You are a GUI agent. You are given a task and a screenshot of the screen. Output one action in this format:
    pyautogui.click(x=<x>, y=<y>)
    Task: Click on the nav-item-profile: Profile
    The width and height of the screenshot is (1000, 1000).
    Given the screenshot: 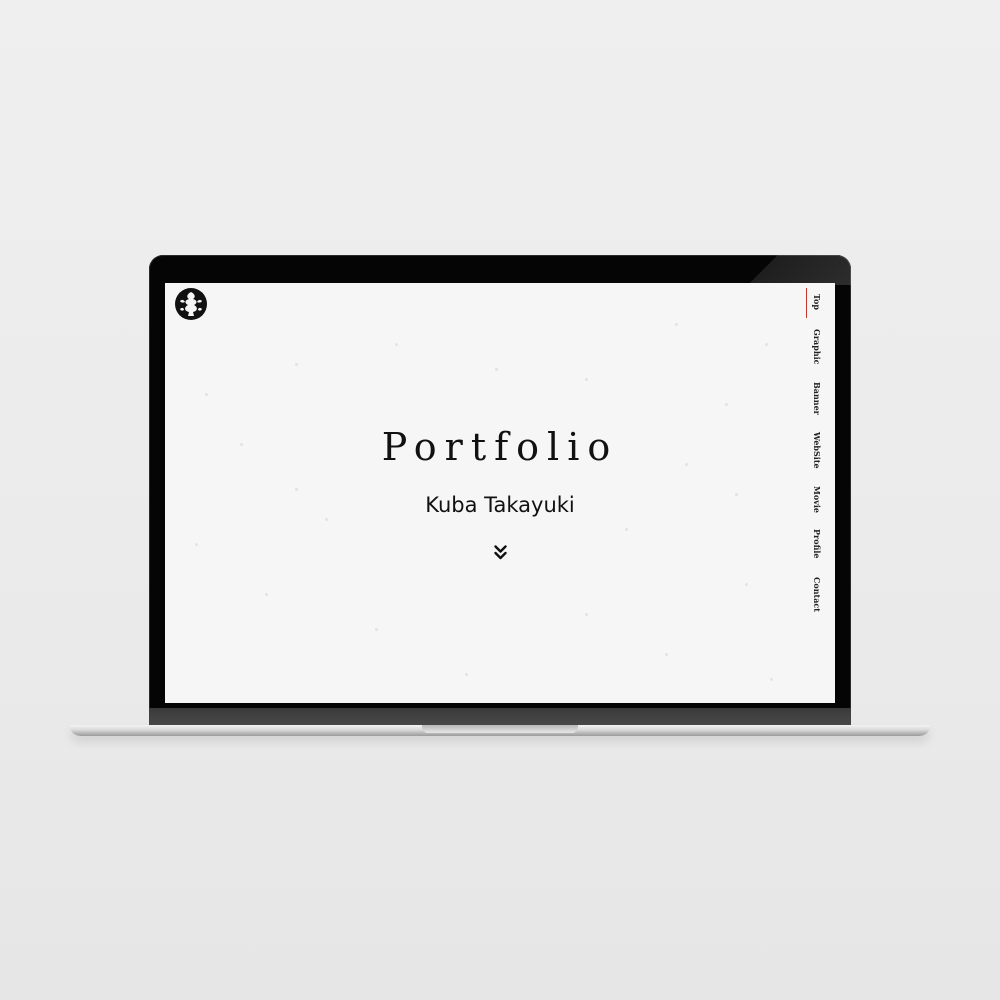 What is the action you would take?
    pyautogui.click(x=817, y=544)
    